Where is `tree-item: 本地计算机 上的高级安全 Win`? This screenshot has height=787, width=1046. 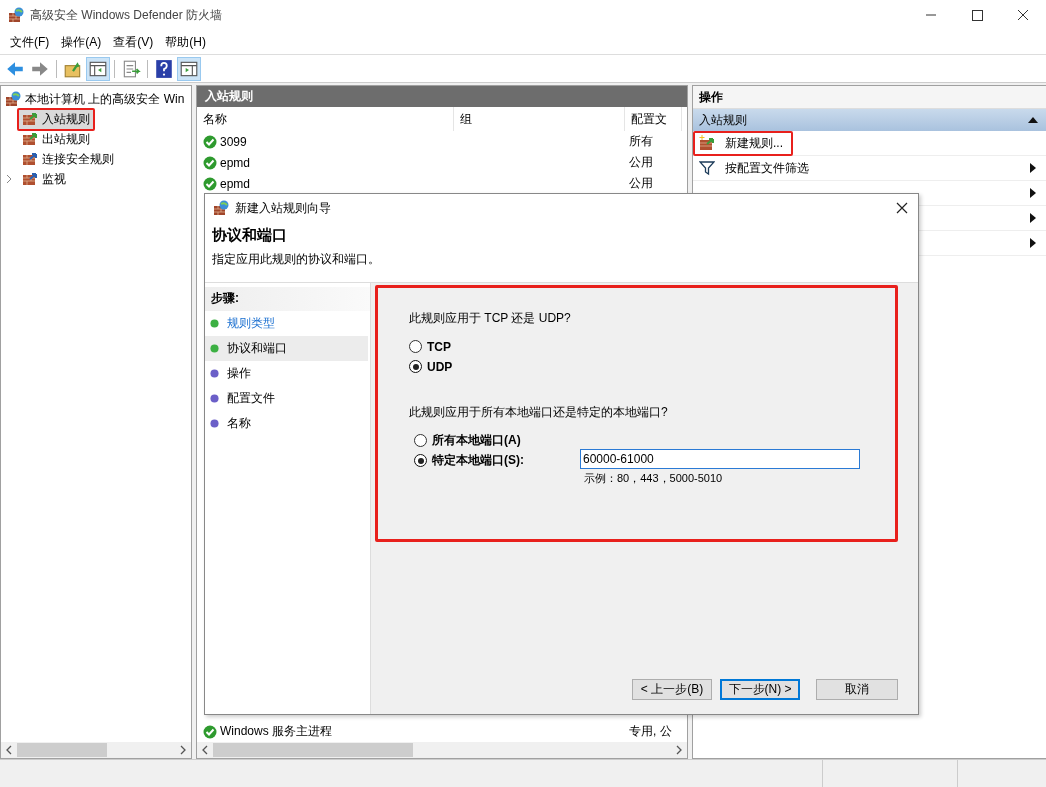 tree-item: 本地计算机 上的高级安全 Win is located at coordinates (105, 99).